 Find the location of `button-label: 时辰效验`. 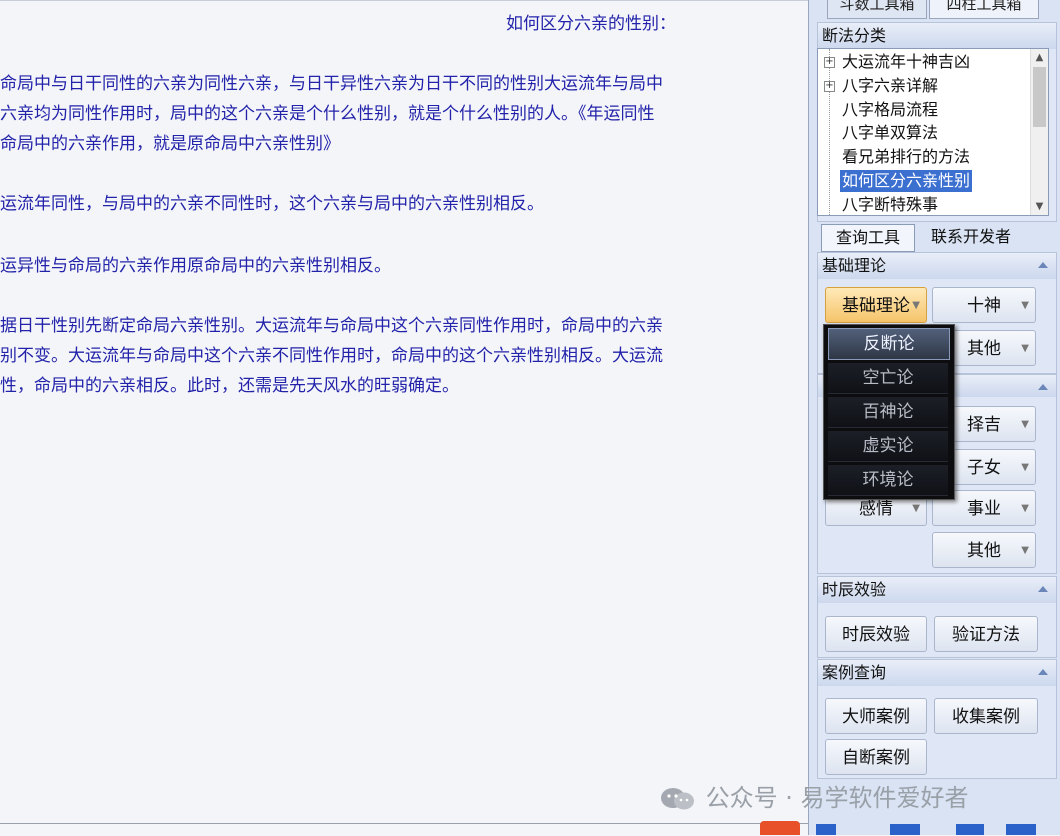

button-label: 时辰效验 is located at coordinates (876, 635).